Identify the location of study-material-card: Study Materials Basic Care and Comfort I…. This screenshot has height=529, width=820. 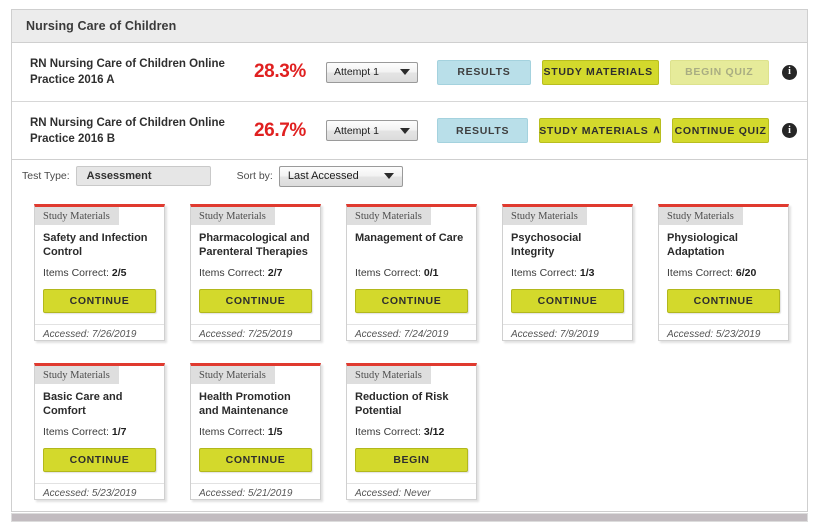
(99, 431).